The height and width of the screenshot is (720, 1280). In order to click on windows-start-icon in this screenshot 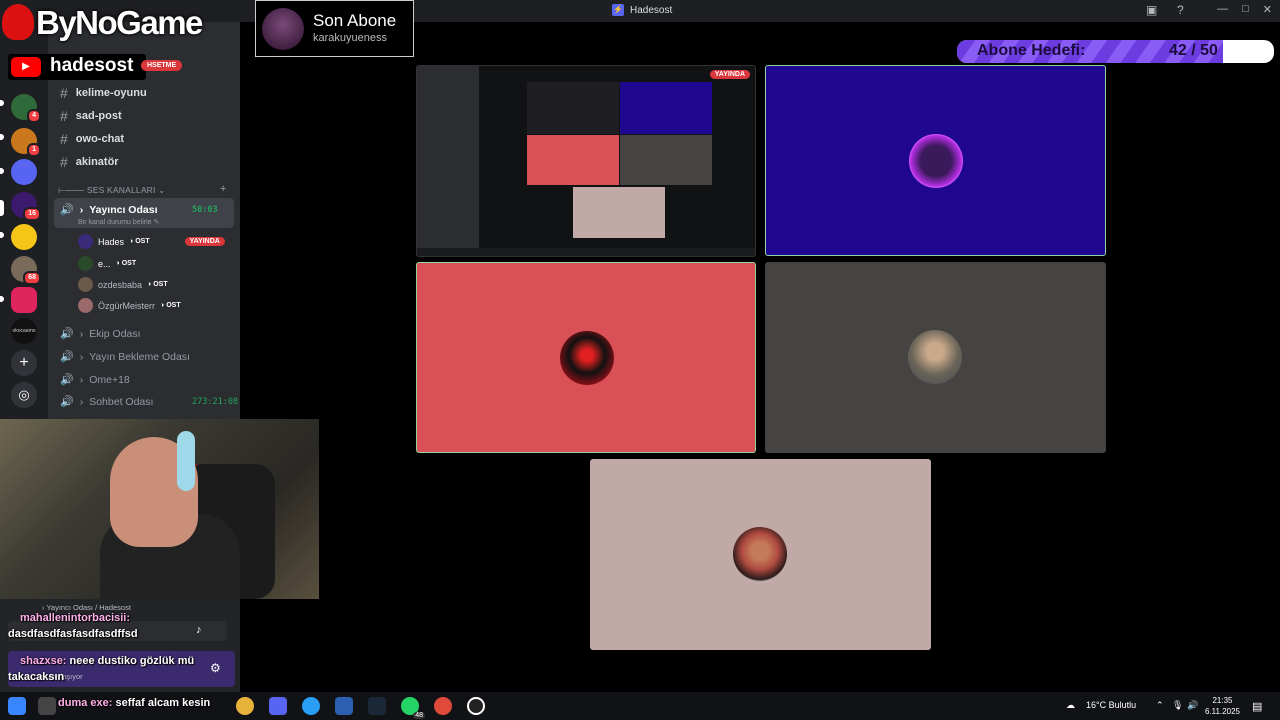, I will do `click(17, 706)`.